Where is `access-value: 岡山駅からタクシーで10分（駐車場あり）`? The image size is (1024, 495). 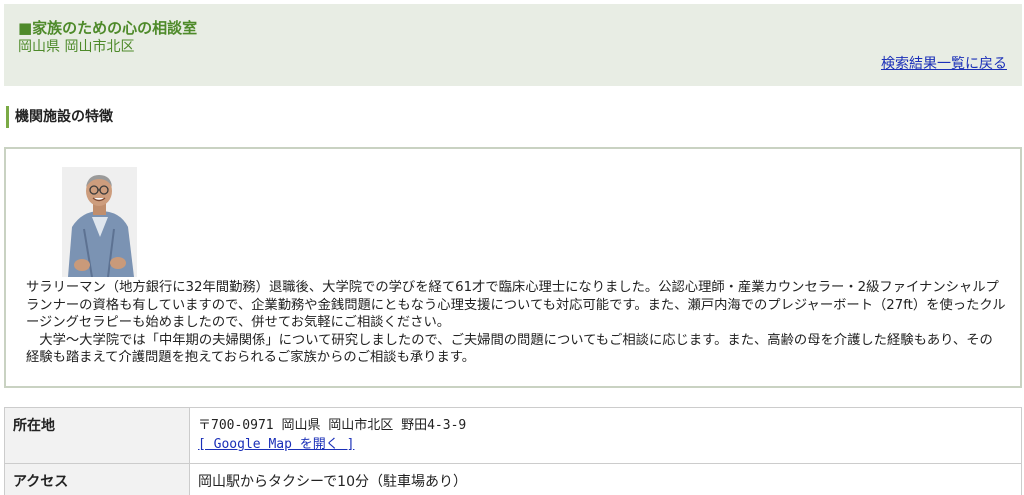
access-value: 岡山駅からタクシーで10分（駐車場あり） is located at coordinates (605, 479).